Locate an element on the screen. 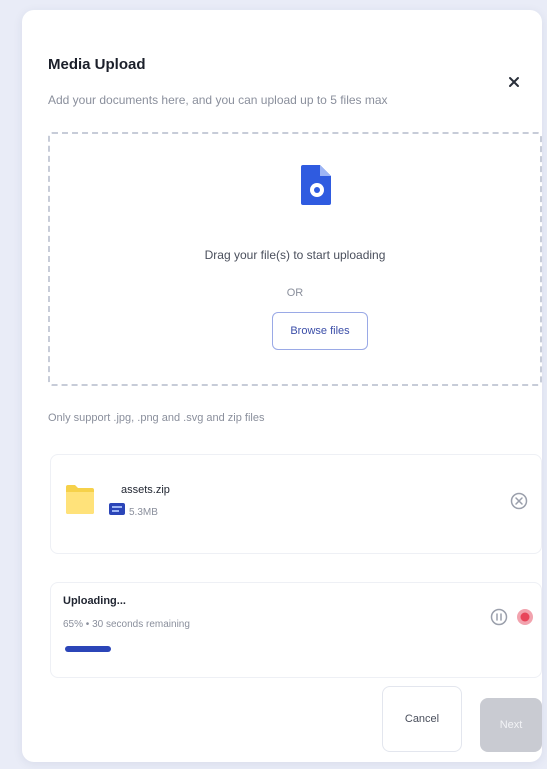  uploaded-file-item: assets.zip 5.3MB is located at coordinates (296, 504).